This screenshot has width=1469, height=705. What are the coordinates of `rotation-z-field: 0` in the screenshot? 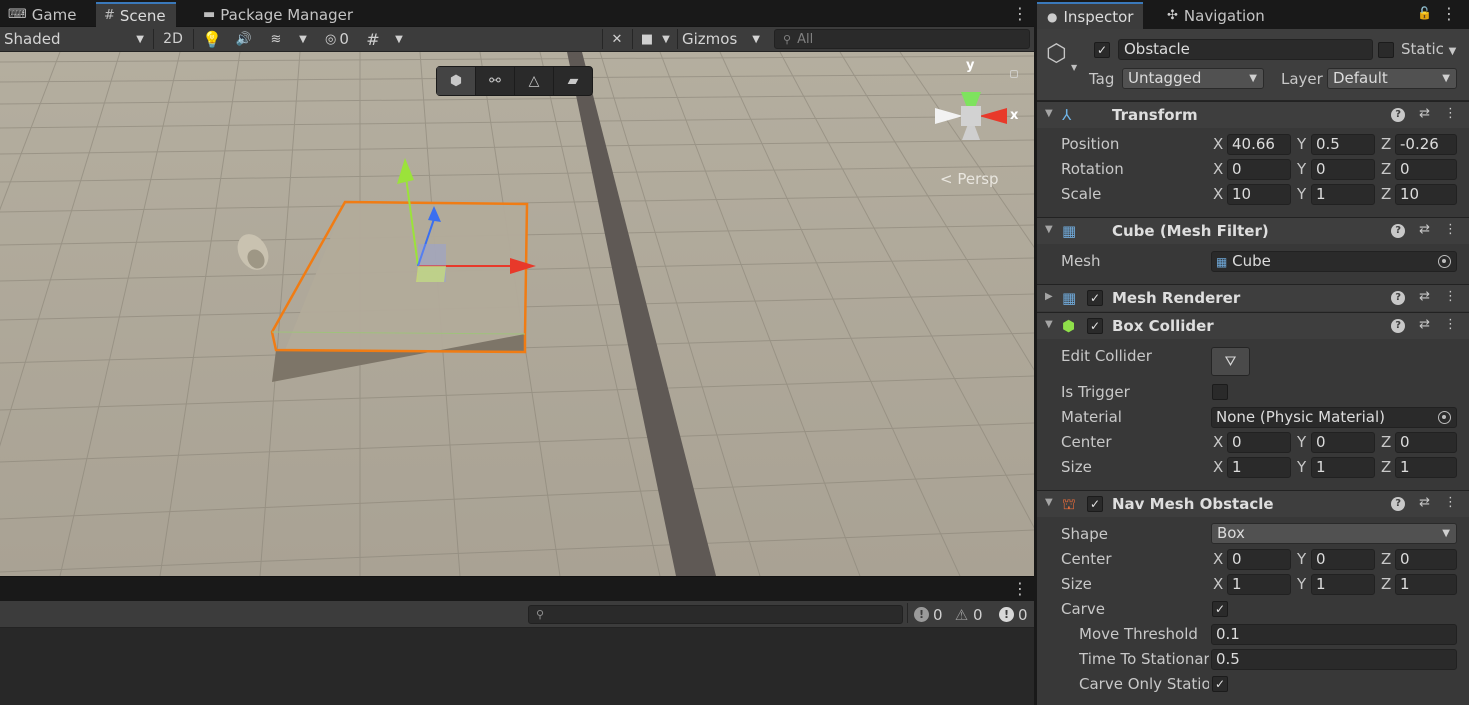 It's located at (1426, 169).